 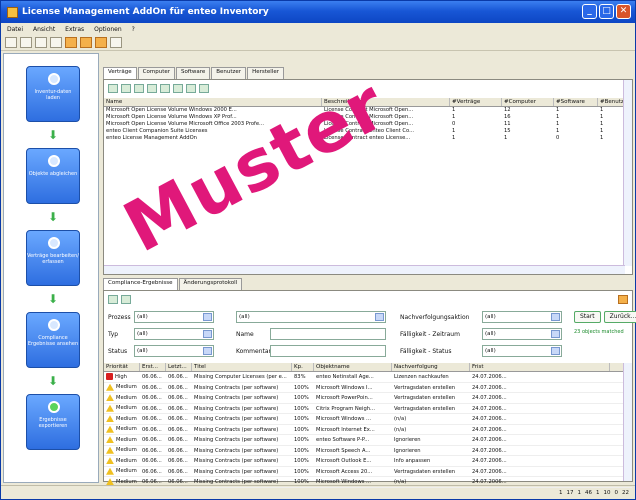 I want to click on menu-optionen: Optionen, so click(x=108, y=29).